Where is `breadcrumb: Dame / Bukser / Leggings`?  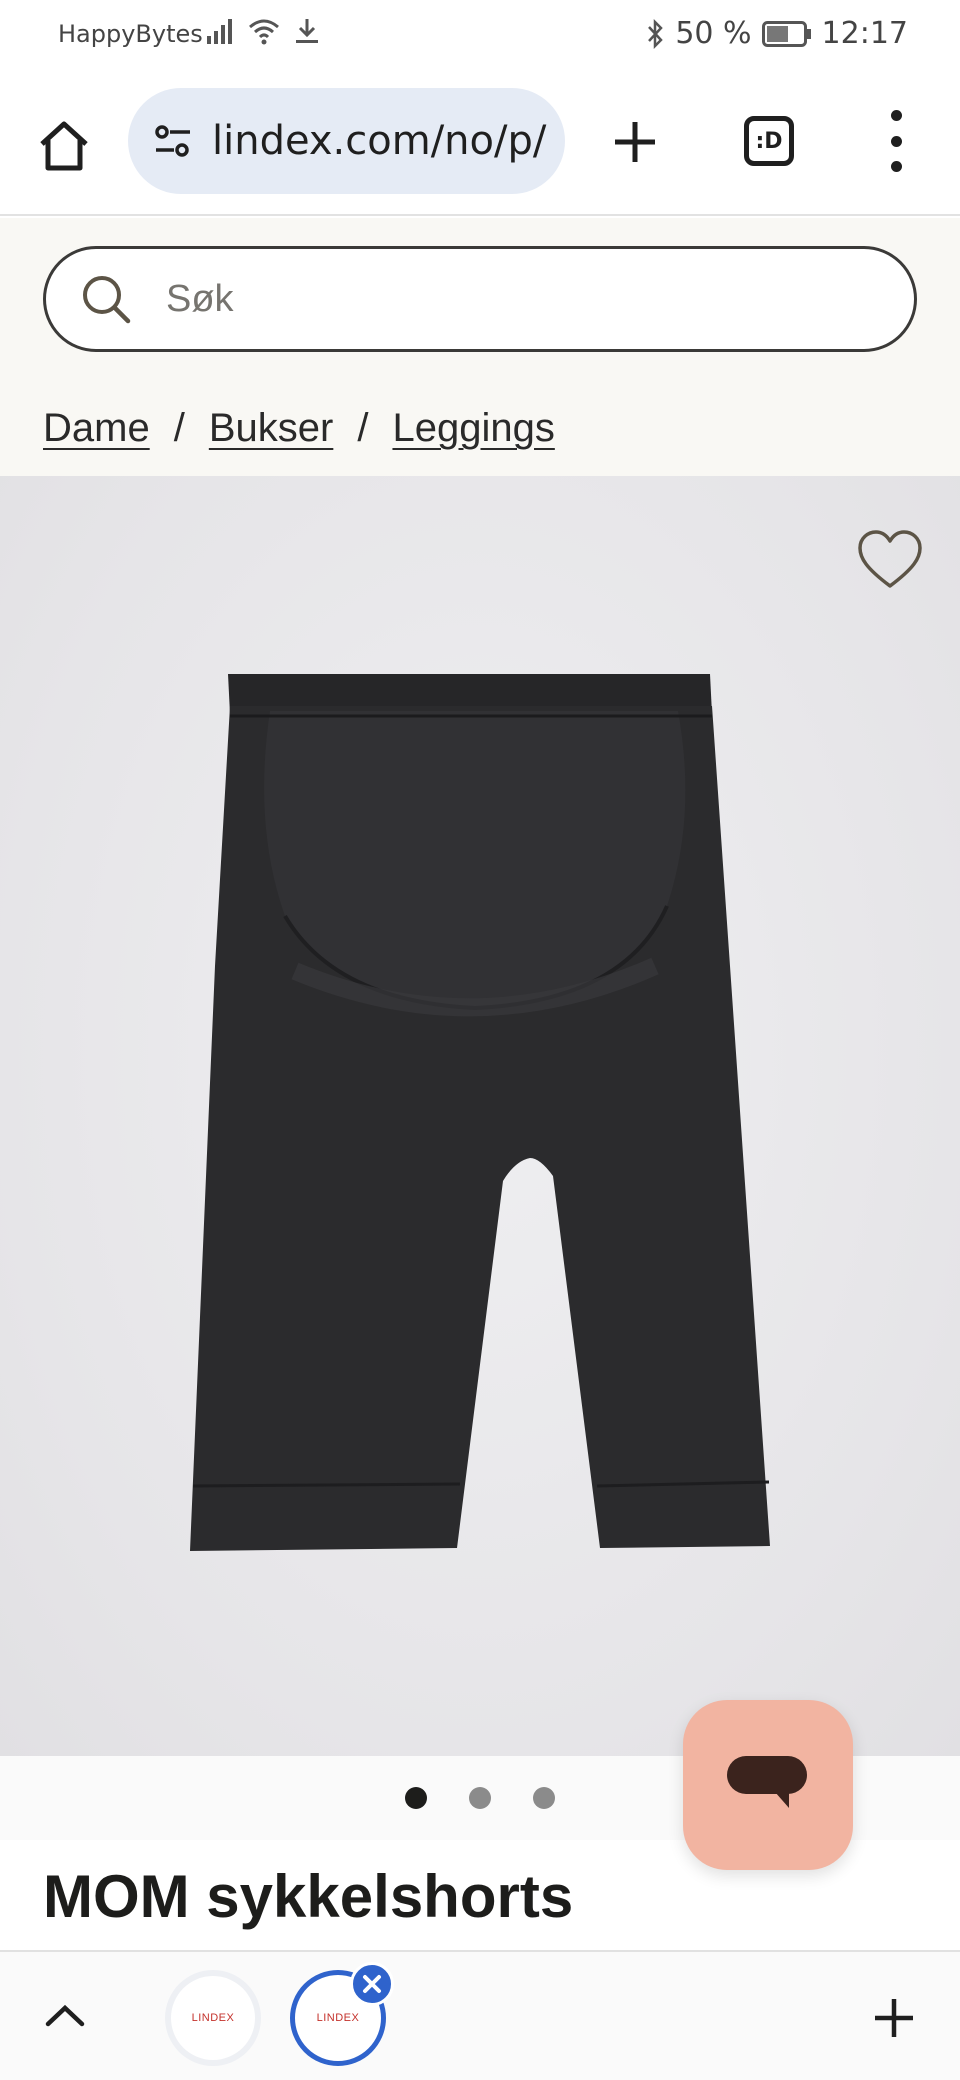
breadcrumb: Dame / Bukser / Leggings is located at coordinates (299, 428).